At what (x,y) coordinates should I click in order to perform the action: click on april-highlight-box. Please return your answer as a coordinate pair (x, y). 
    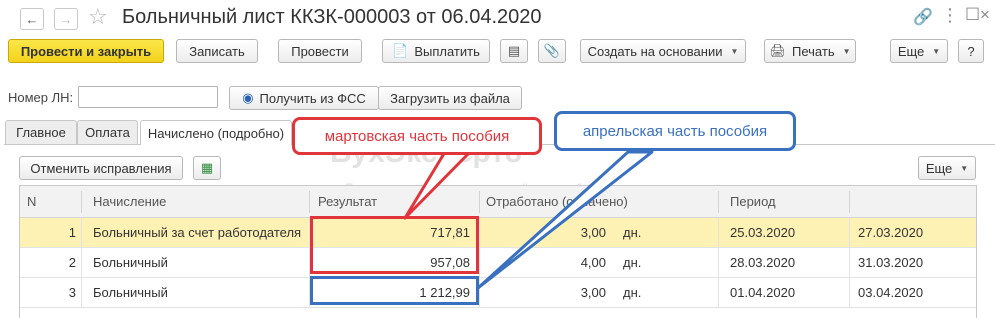
    Looking at the image, I should click on (394, 290).